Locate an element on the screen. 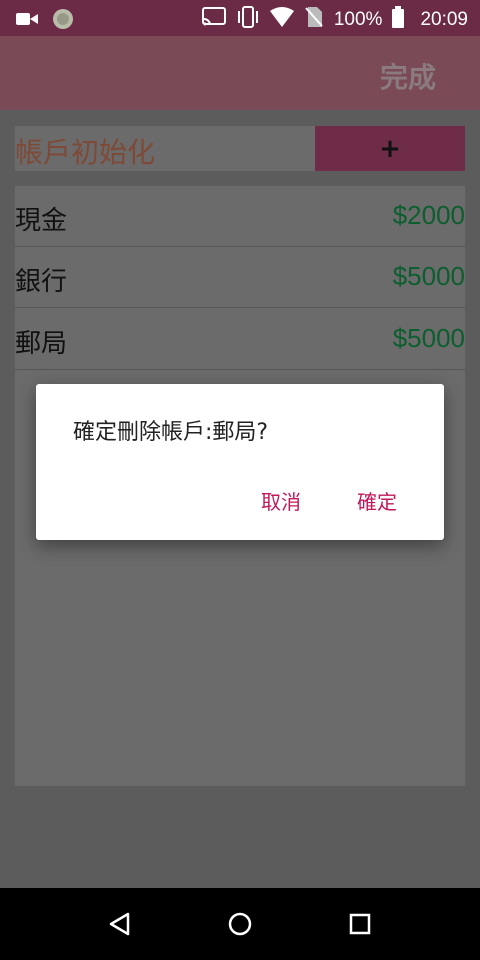 This screenshot has height=960, width=480. battery-icon is located at coordinates (398, 19).